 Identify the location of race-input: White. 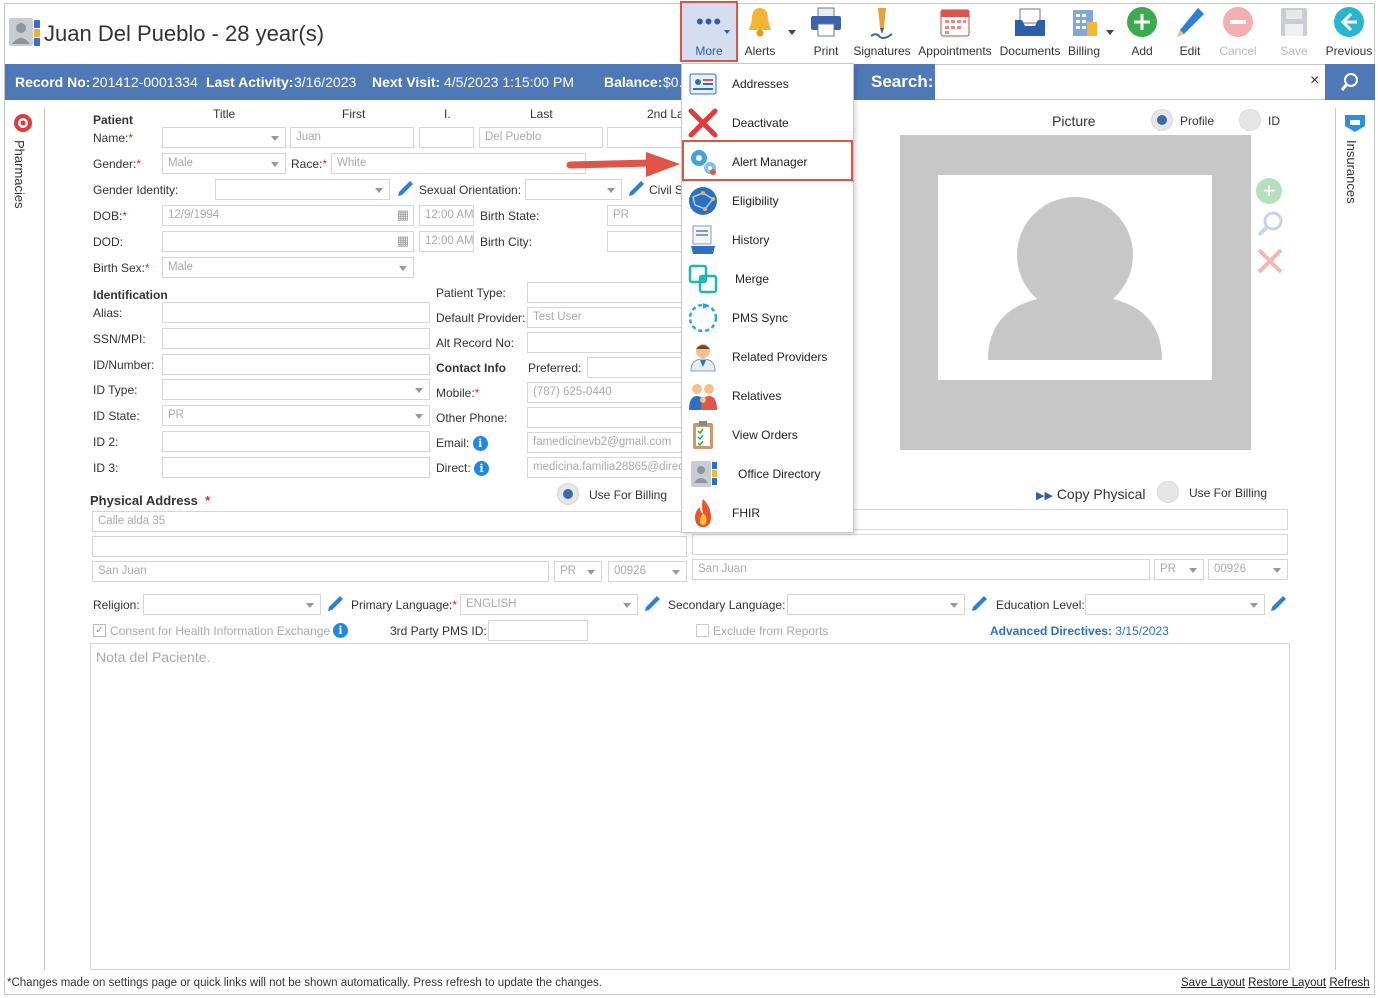
(458, 163).